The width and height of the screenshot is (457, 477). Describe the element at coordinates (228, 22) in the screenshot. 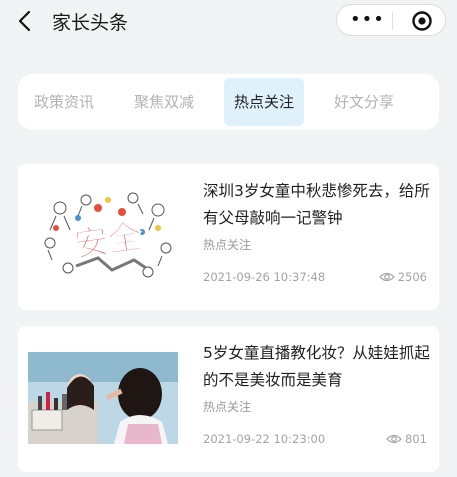

I see `nav-bar: 家长头条 •••` at that location.